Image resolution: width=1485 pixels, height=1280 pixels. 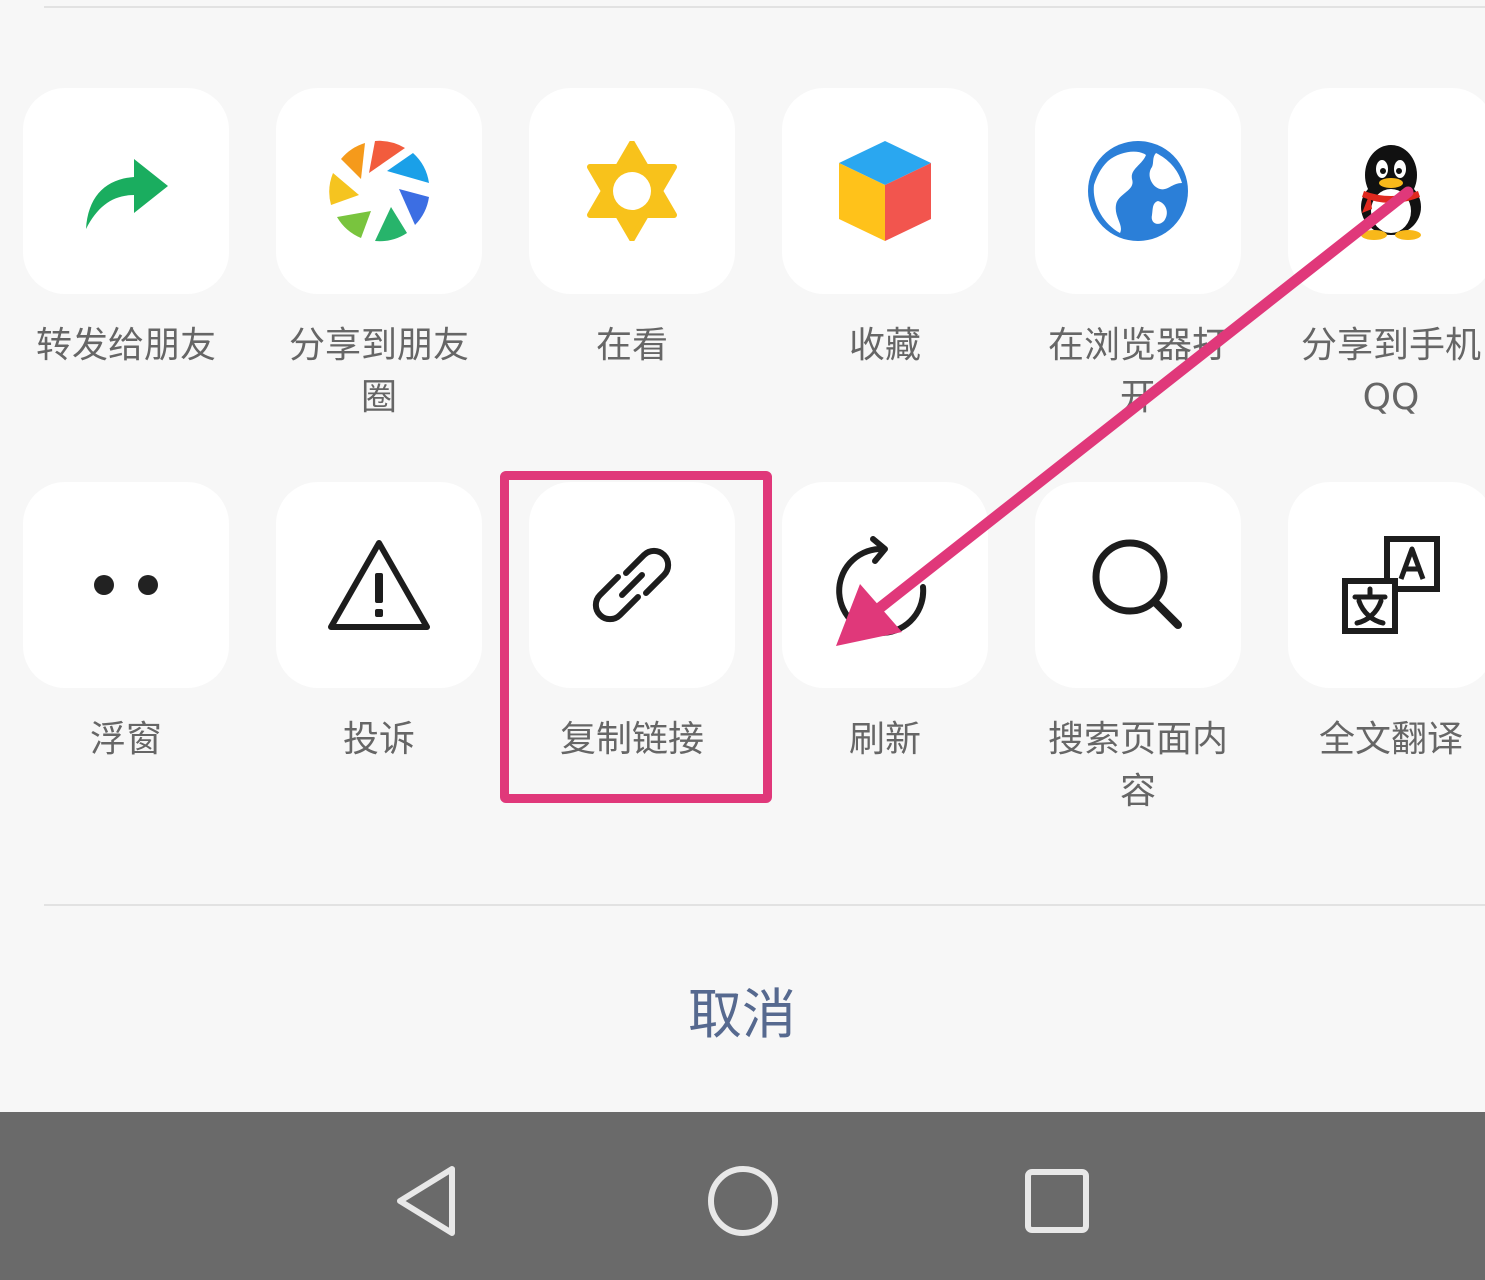 What do you see at coordinates (125, 739) in the screenshot?
I see `tile-label: 浮窗` at bounding box center [125, 739].